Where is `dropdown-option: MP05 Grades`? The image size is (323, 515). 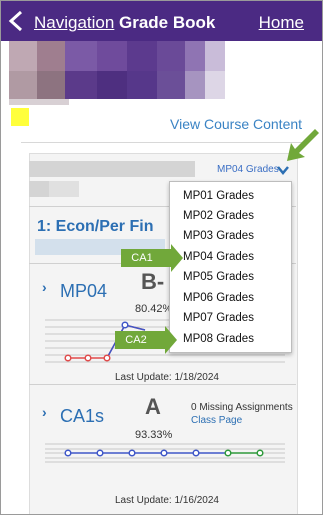 dropdown-option: MP05 Grades is located at coordinates (218, 277).